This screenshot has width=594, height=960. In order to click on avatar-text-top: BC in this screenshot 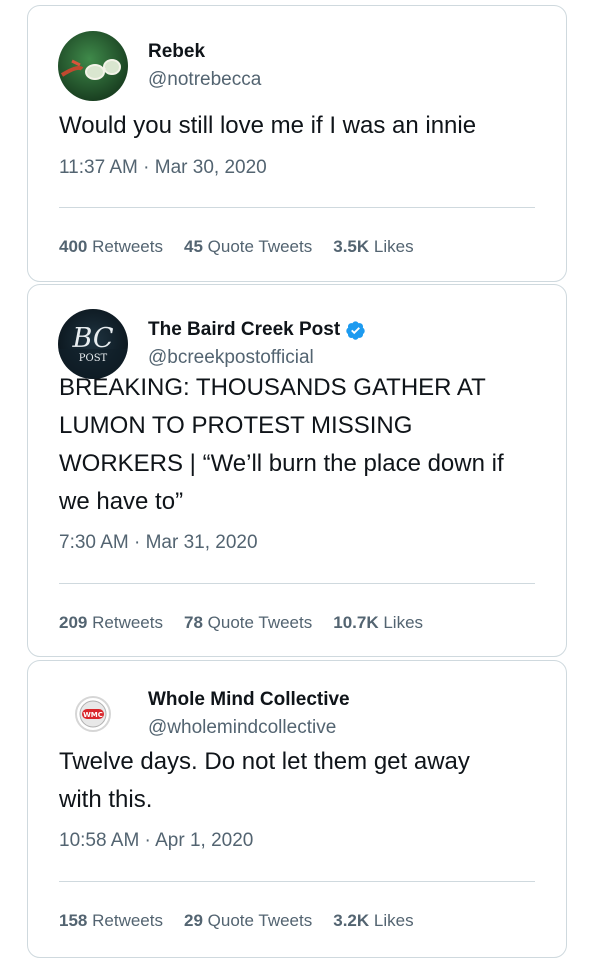, I will do `click(92, 338)`.